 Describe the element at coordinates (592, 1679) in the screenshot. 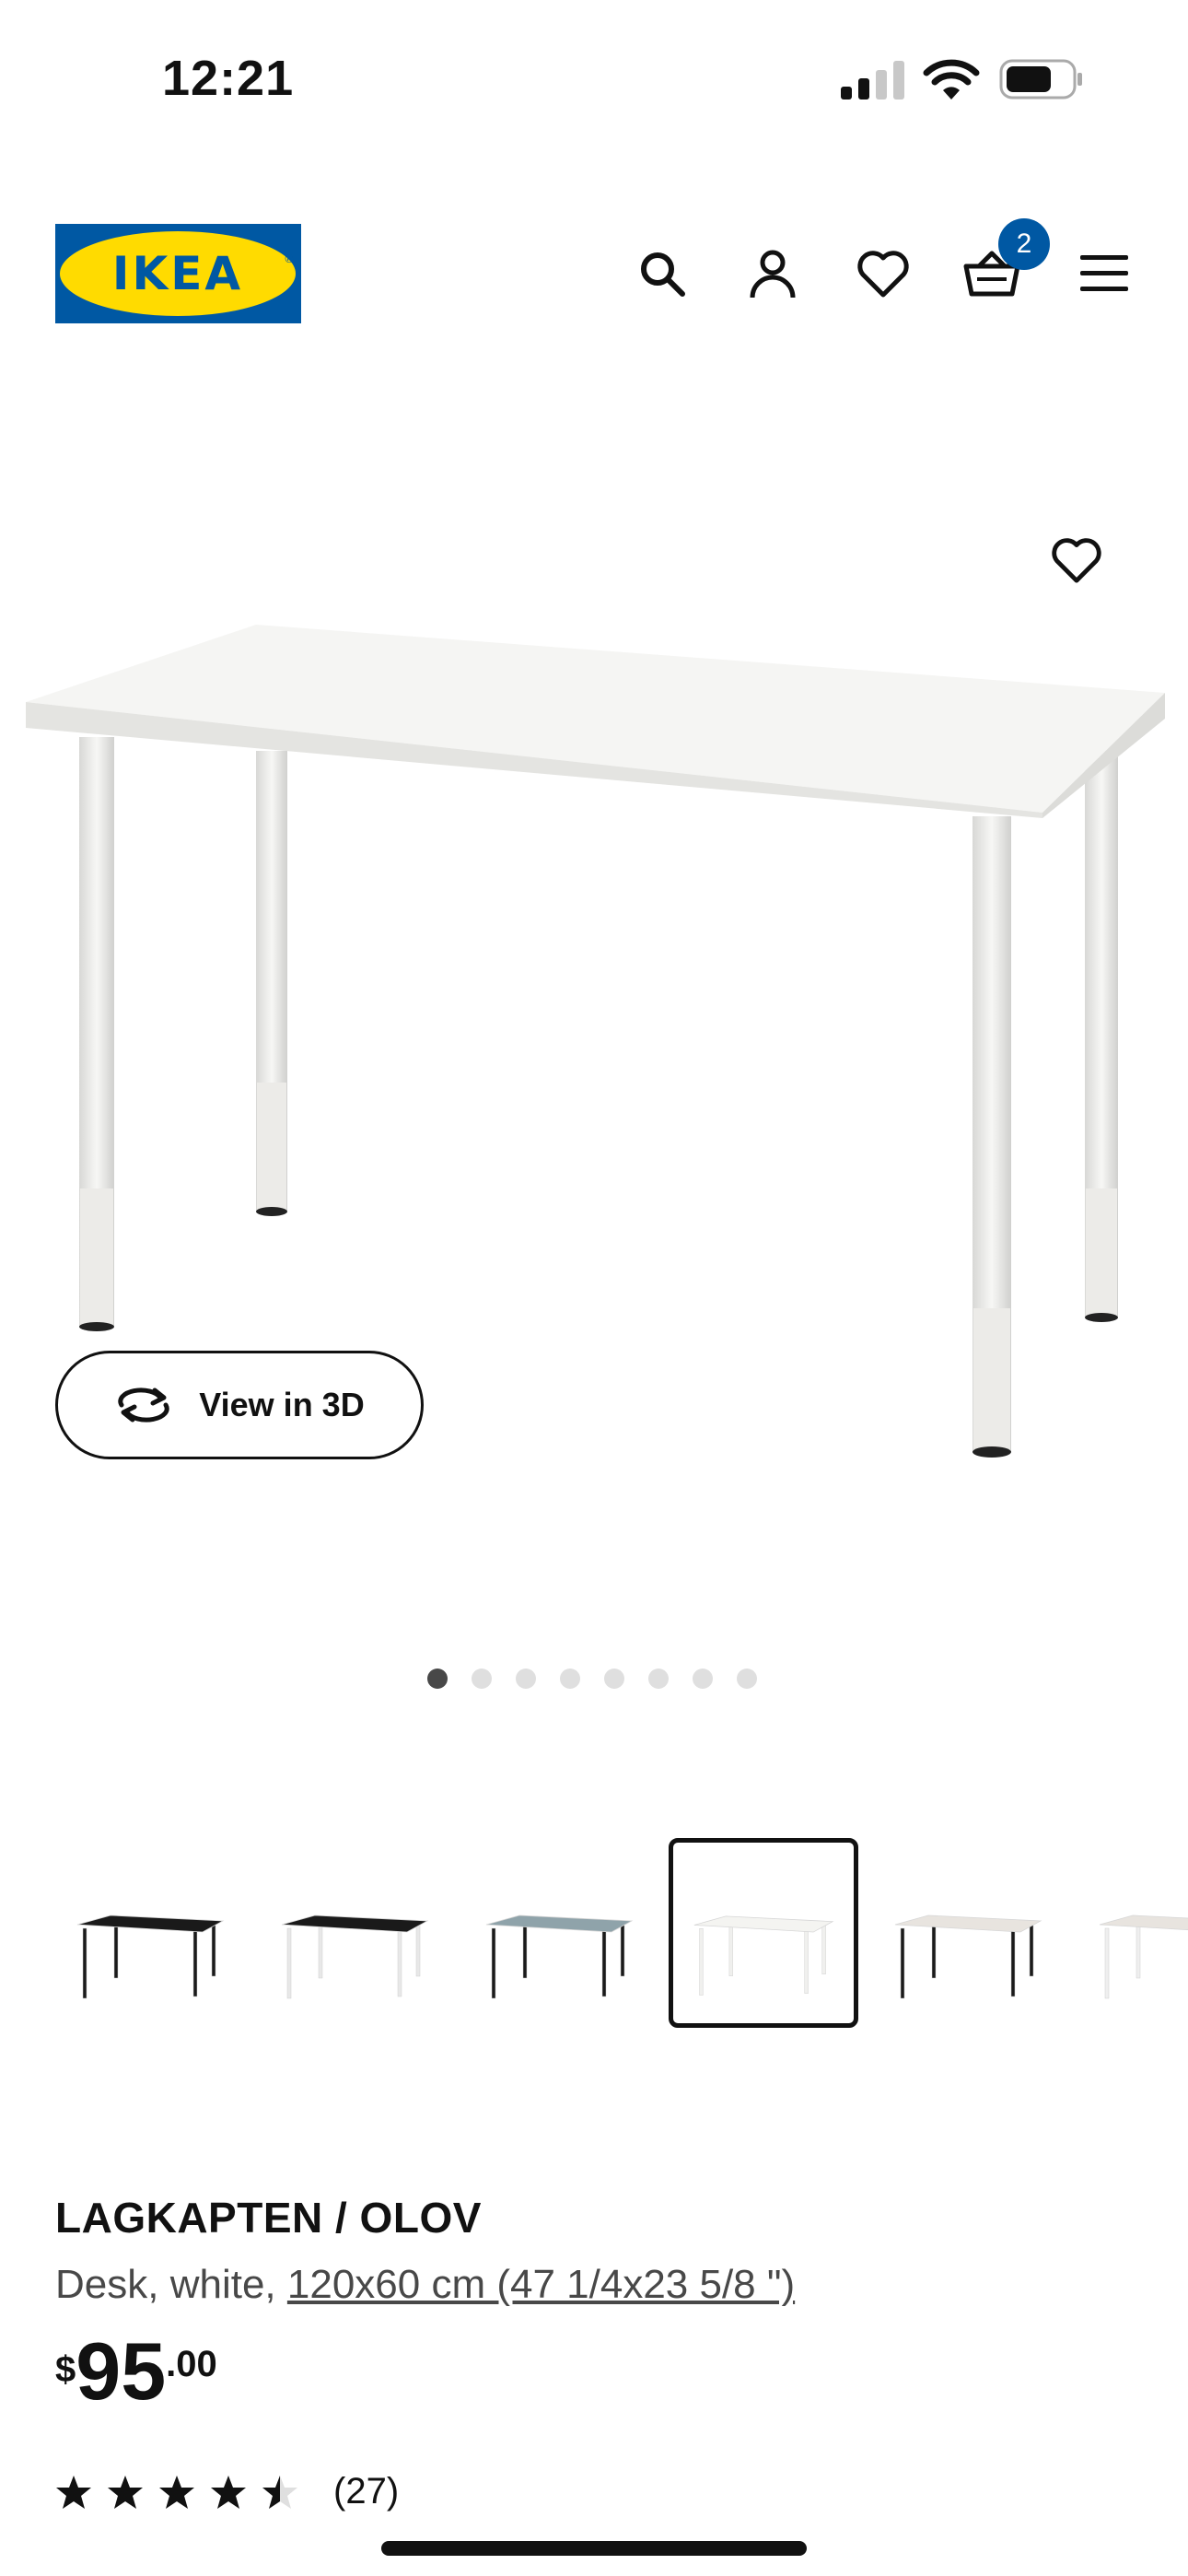

I see `carousel-pagination` at that location.